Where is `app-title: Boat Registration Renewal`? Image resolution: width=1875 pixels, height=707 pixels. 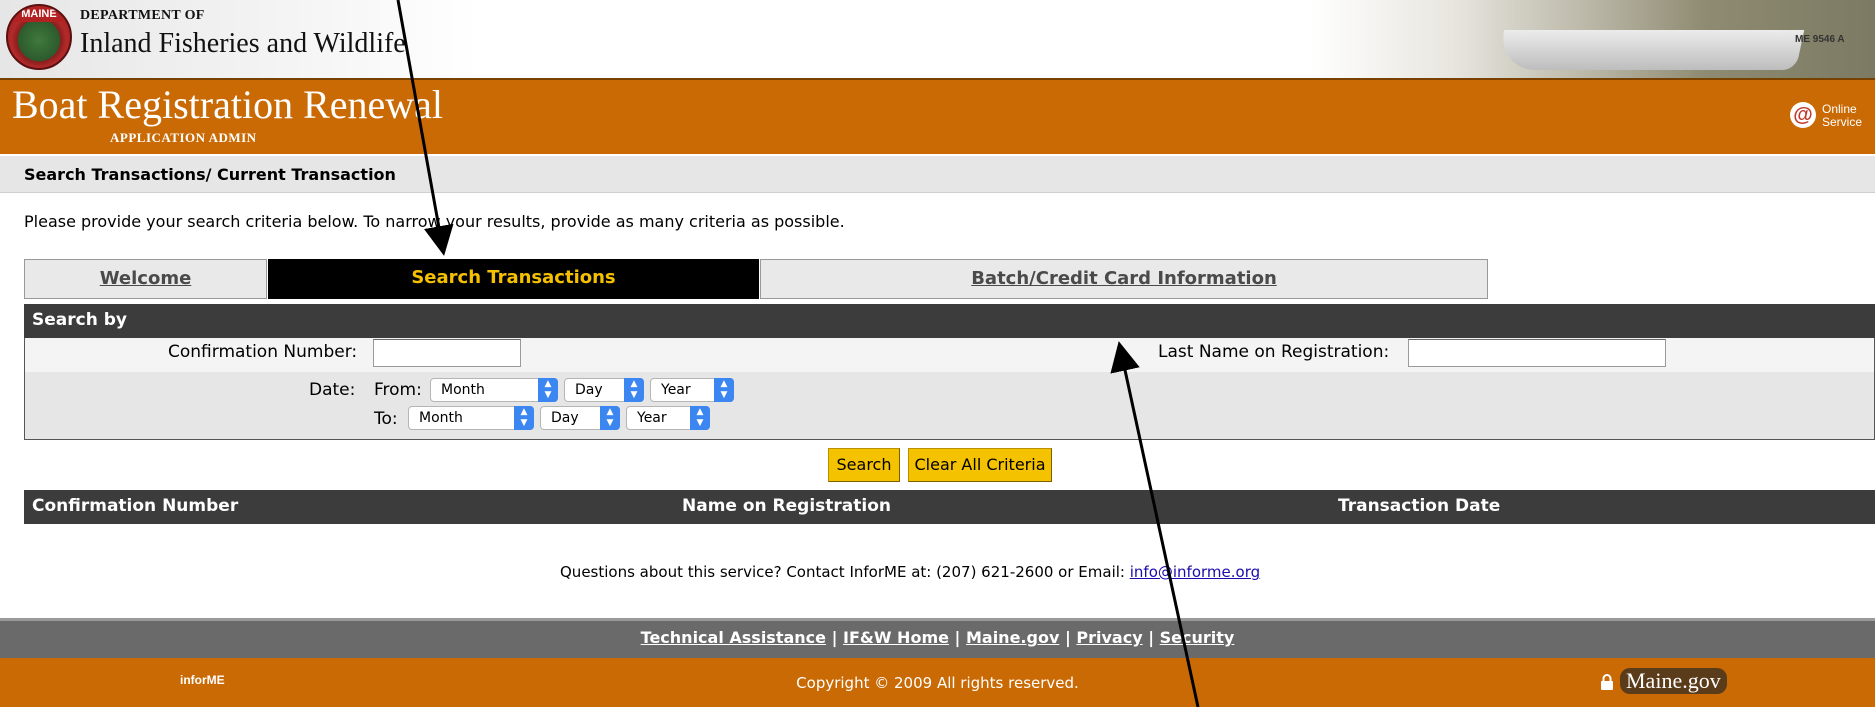 app-title: Boat Registration Renewal is located at coordinates (228, 104).